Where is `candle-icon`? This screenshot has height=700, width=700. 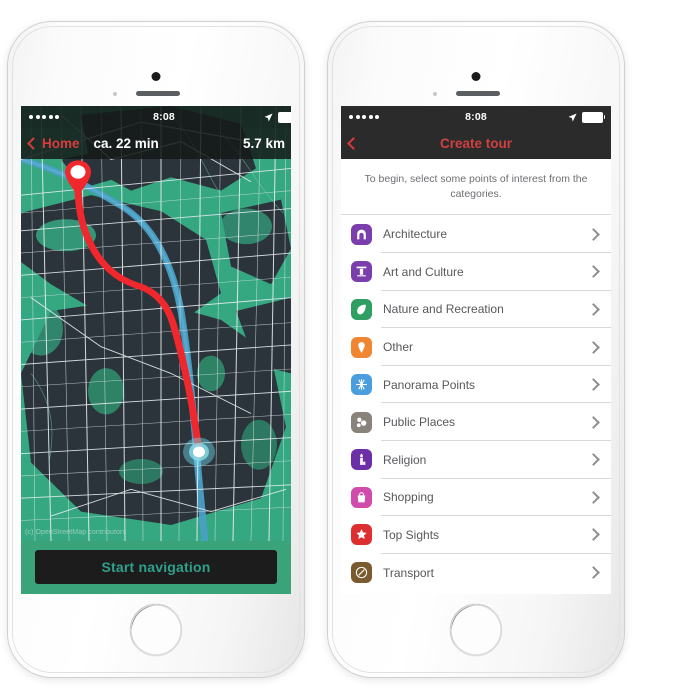 candle-icon is located at coordinates (361, 460).